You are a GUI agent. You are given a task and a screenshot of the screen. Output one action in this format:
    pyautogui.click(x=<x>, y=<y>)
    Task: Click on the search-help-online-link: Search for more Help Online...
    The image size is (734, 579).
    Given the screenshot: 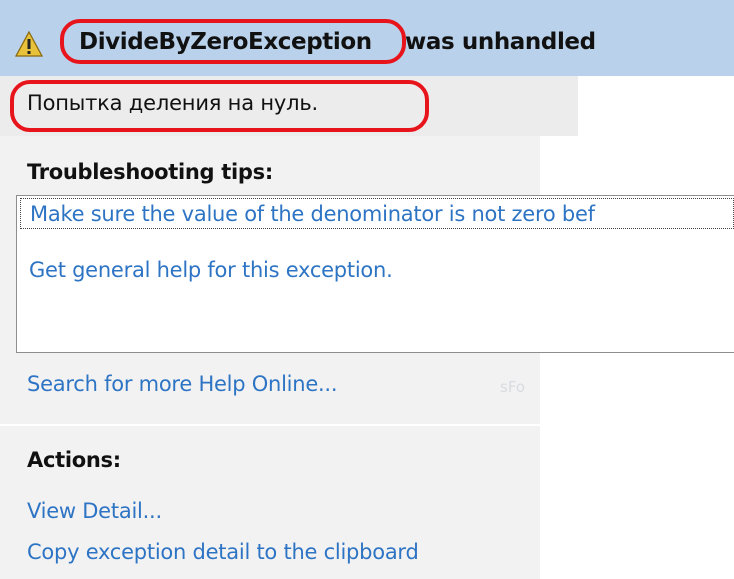 What is the action you would take?
    pyautogui.click(x=182, y=384)
    